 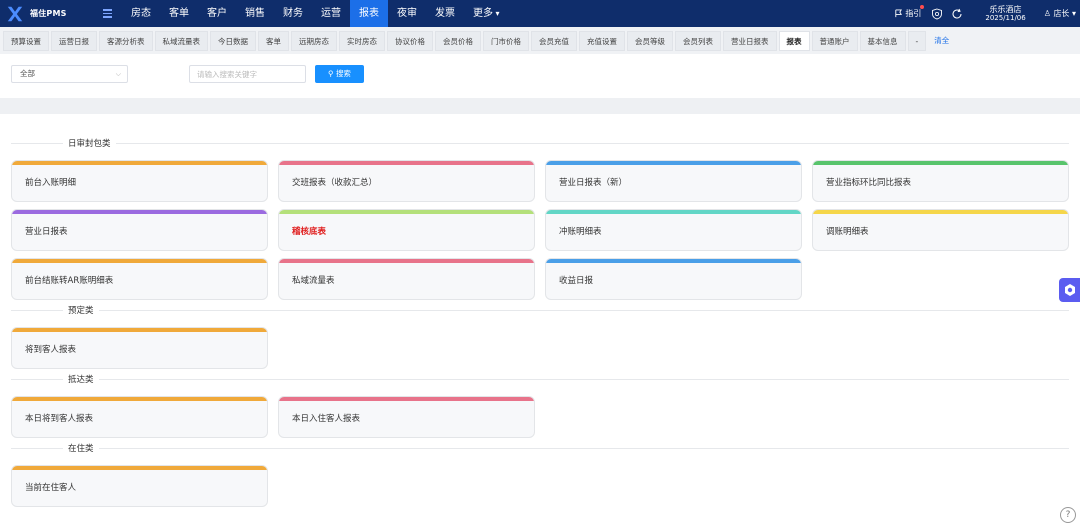 I want to click on report-card-label: 冲账明细表, so click(x=580, y=232).